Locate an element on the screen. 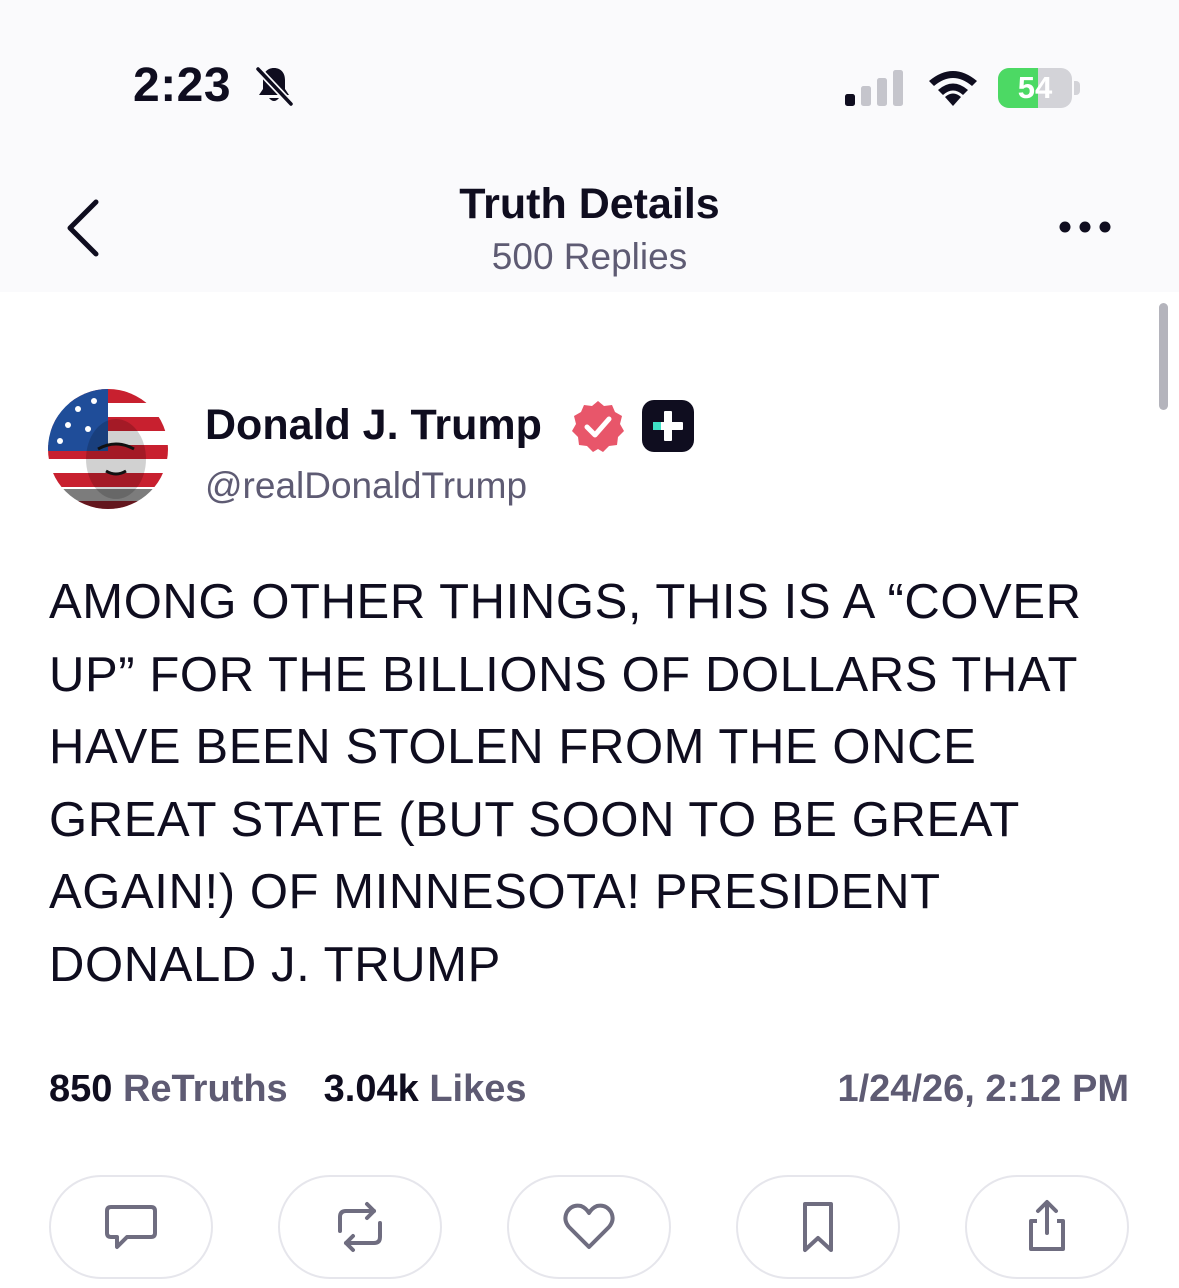 This screenshot has width=1179, height=1288. share-icon is located at coordinates (1047, 1225).